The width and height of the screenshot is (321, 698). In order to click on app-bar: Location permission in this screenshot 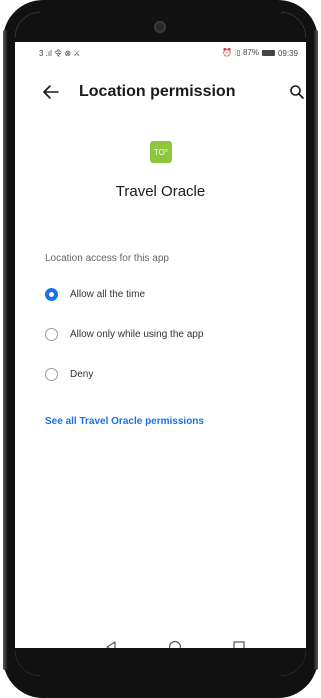, I will do `click(160, 92)`.